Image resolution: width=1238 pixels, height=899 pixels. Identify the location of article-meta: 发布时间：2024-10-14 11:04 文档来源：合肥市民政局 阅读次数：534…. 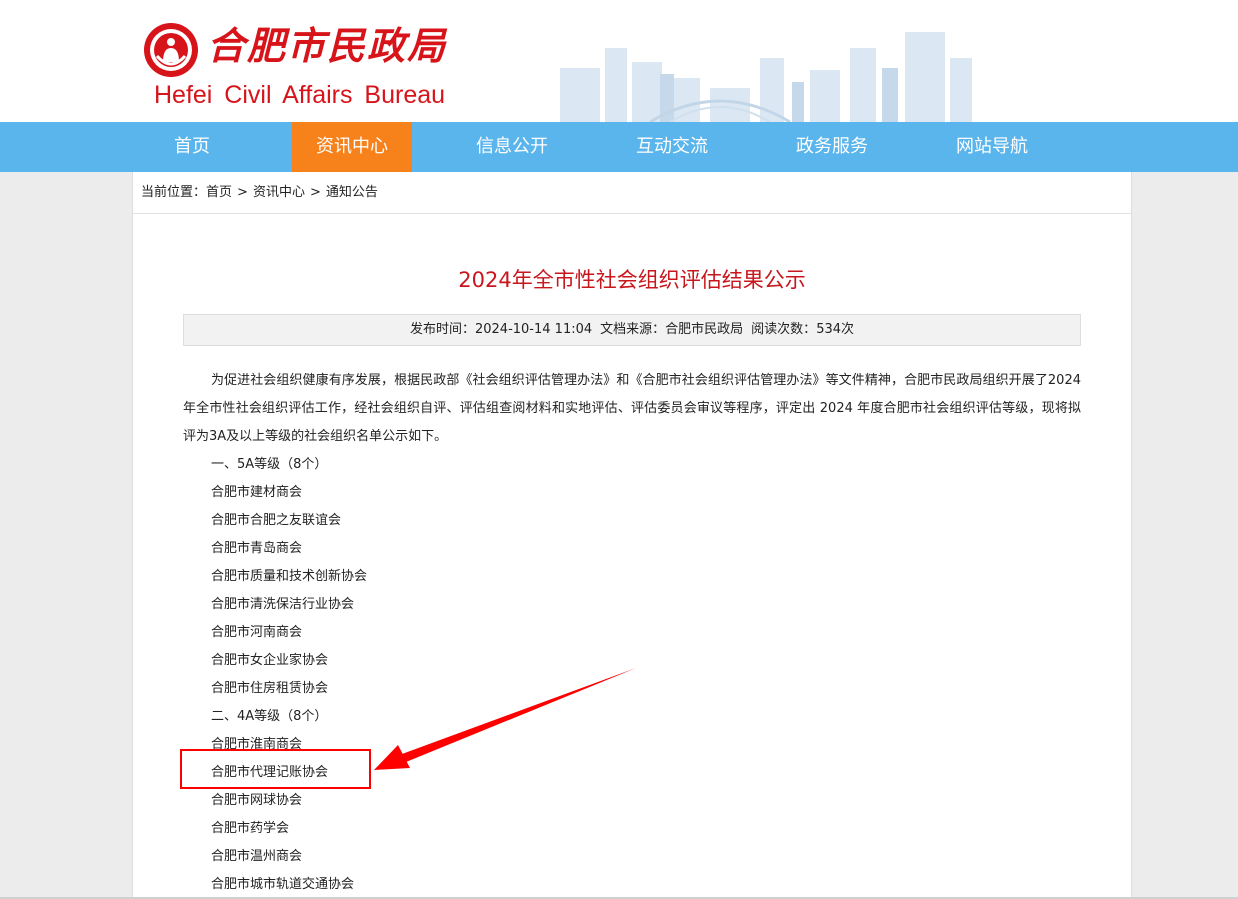
(632, 330).